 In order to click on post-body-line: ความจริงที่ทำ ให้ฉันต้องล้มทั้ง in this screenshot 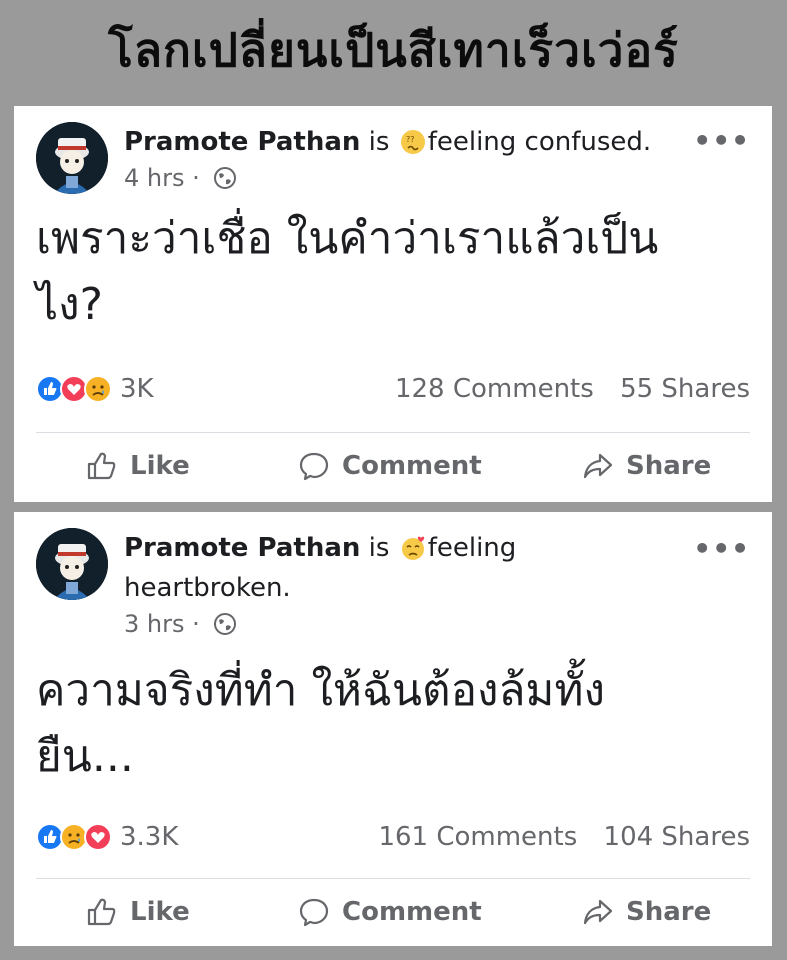, I will do `click(320, 690)`.